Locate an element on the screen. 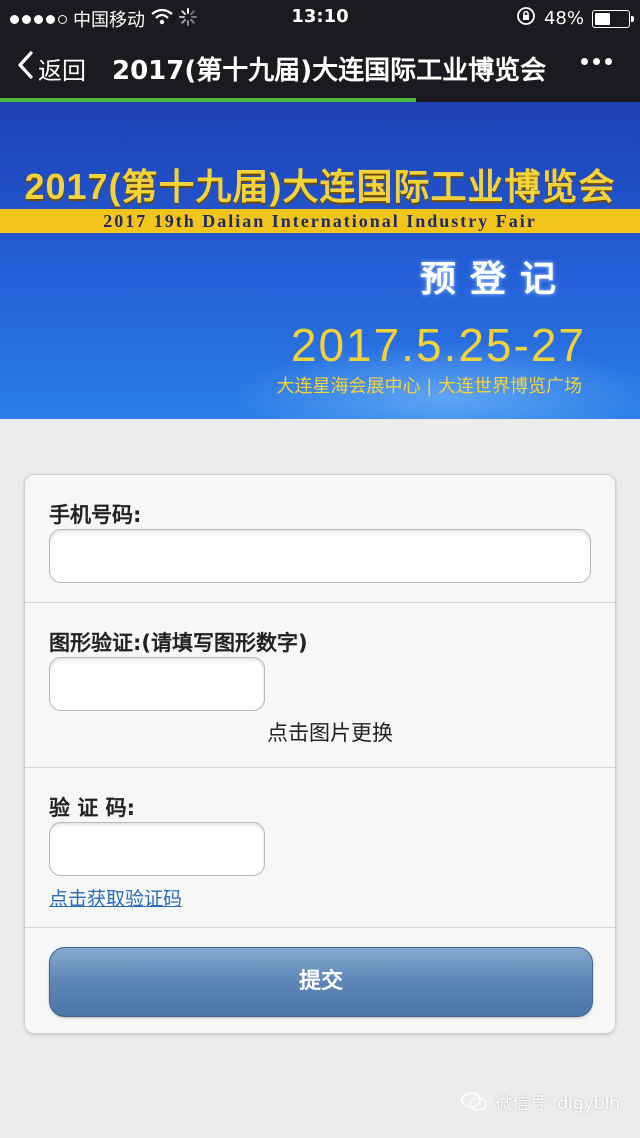 The width and height of the screenshot is (640, 1138). sms-section: 验 证 码: 点击获取验证码 is located at coordinates (320, 848).